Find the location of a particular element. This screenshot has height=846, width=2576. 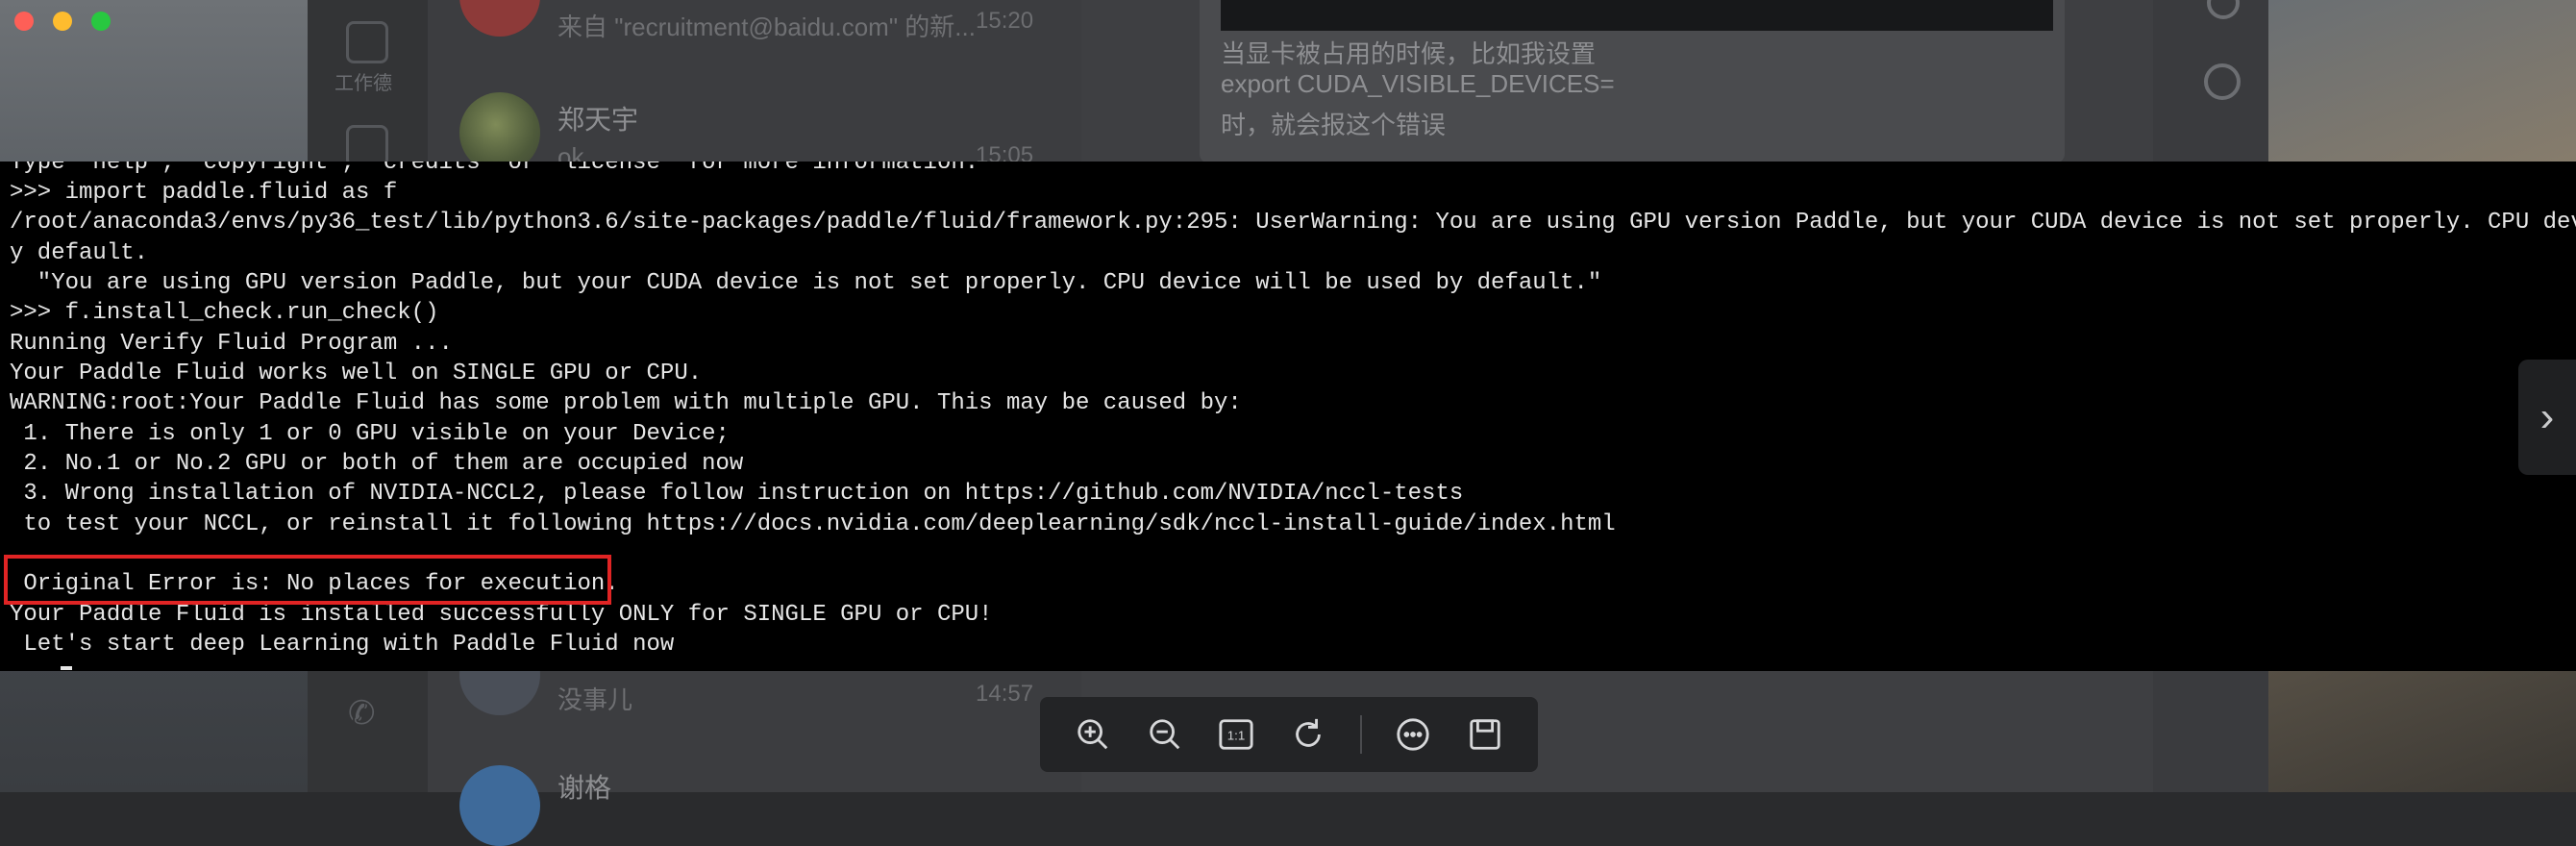

workbench-icon is located at coordinates (367, 42).